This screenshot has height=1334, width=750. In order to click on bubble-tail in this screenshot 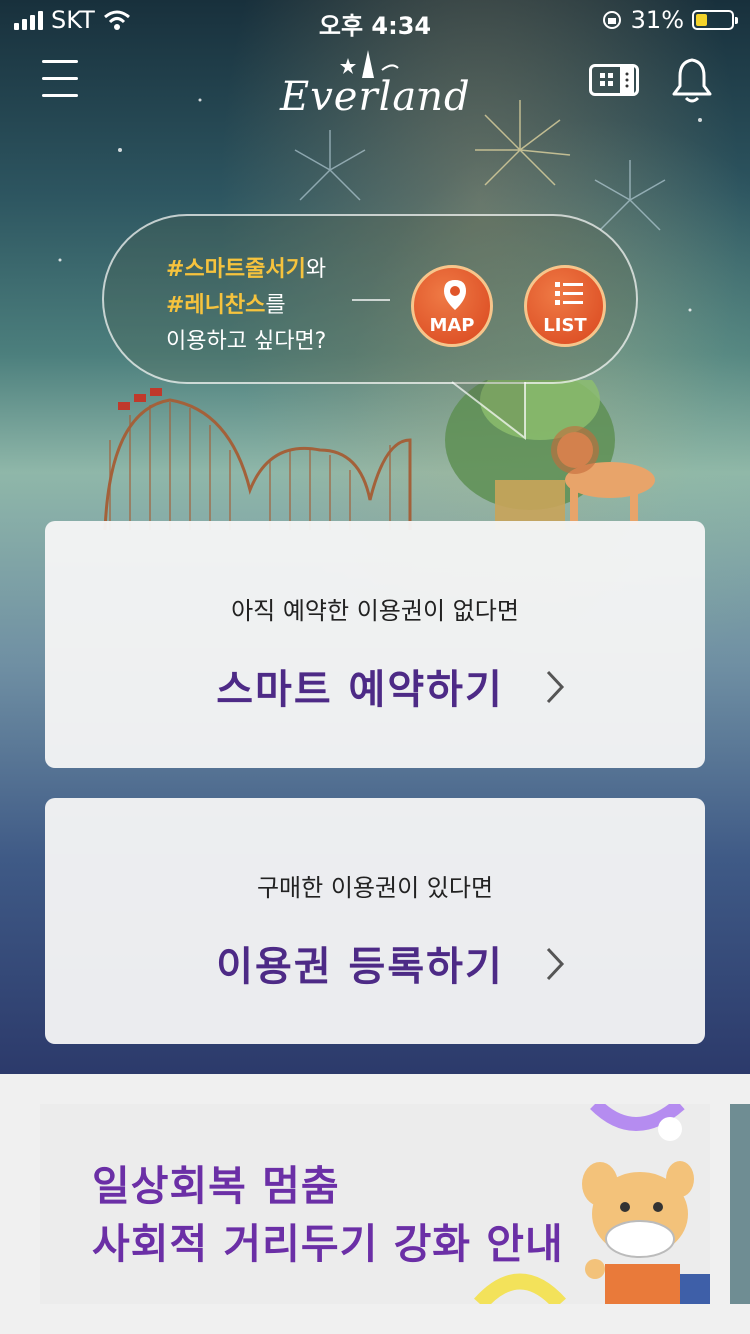, I will do `click(488, 410)`.